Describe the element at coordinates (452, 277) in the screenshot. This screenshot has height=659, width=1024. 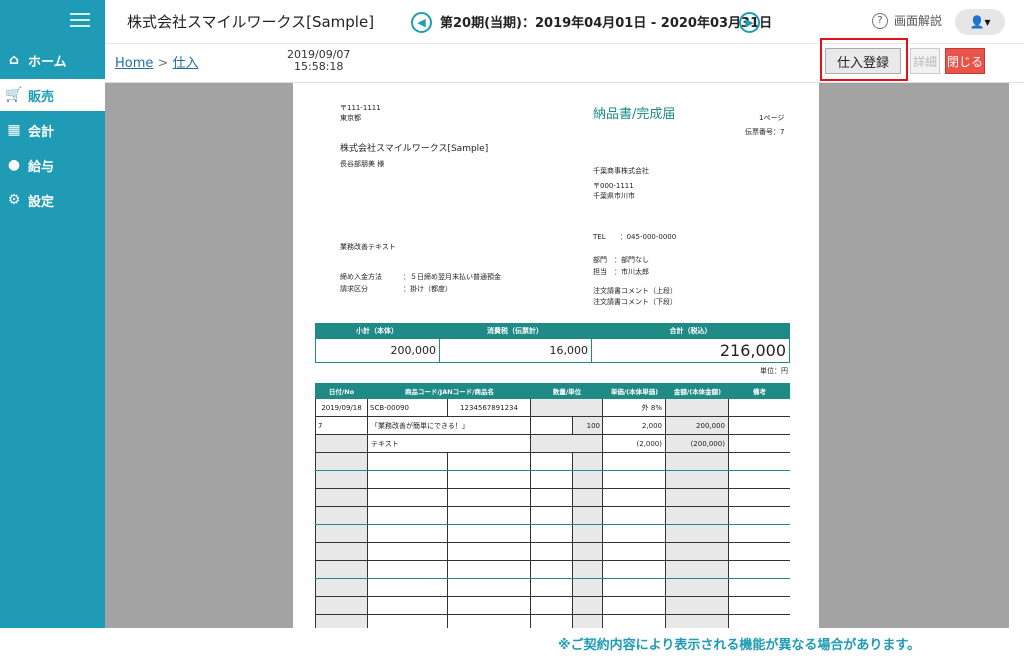
I see `closing-value: ：５日締め翌月末払い普通預金` at that location.